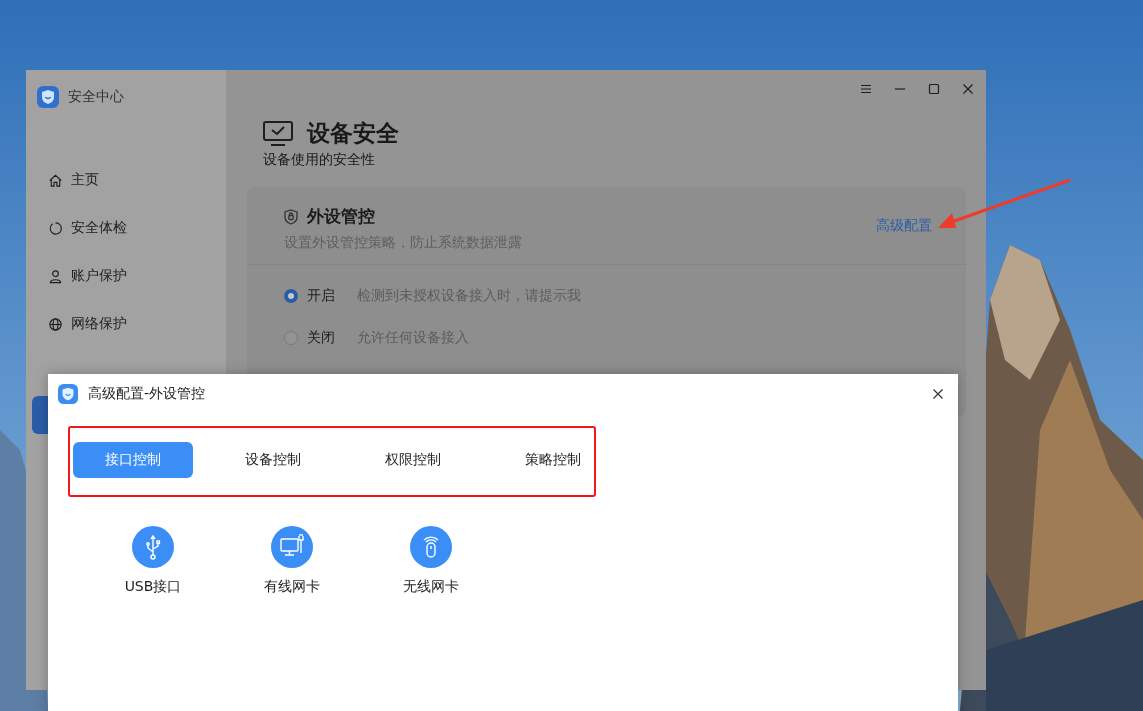 This screenshot has width=1143, height=711. Describe the element at coordinates (133, 460) in the screenshot. I see `tab: 接口控制` at that location.